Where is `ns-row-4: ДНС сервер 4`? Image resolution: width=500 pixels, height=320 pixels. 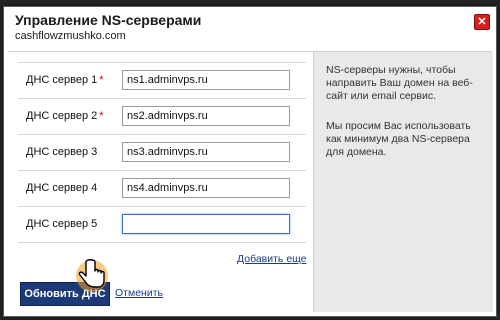
ns-row-4: ДНС сервер 4 is located at coordinates (162, 189).